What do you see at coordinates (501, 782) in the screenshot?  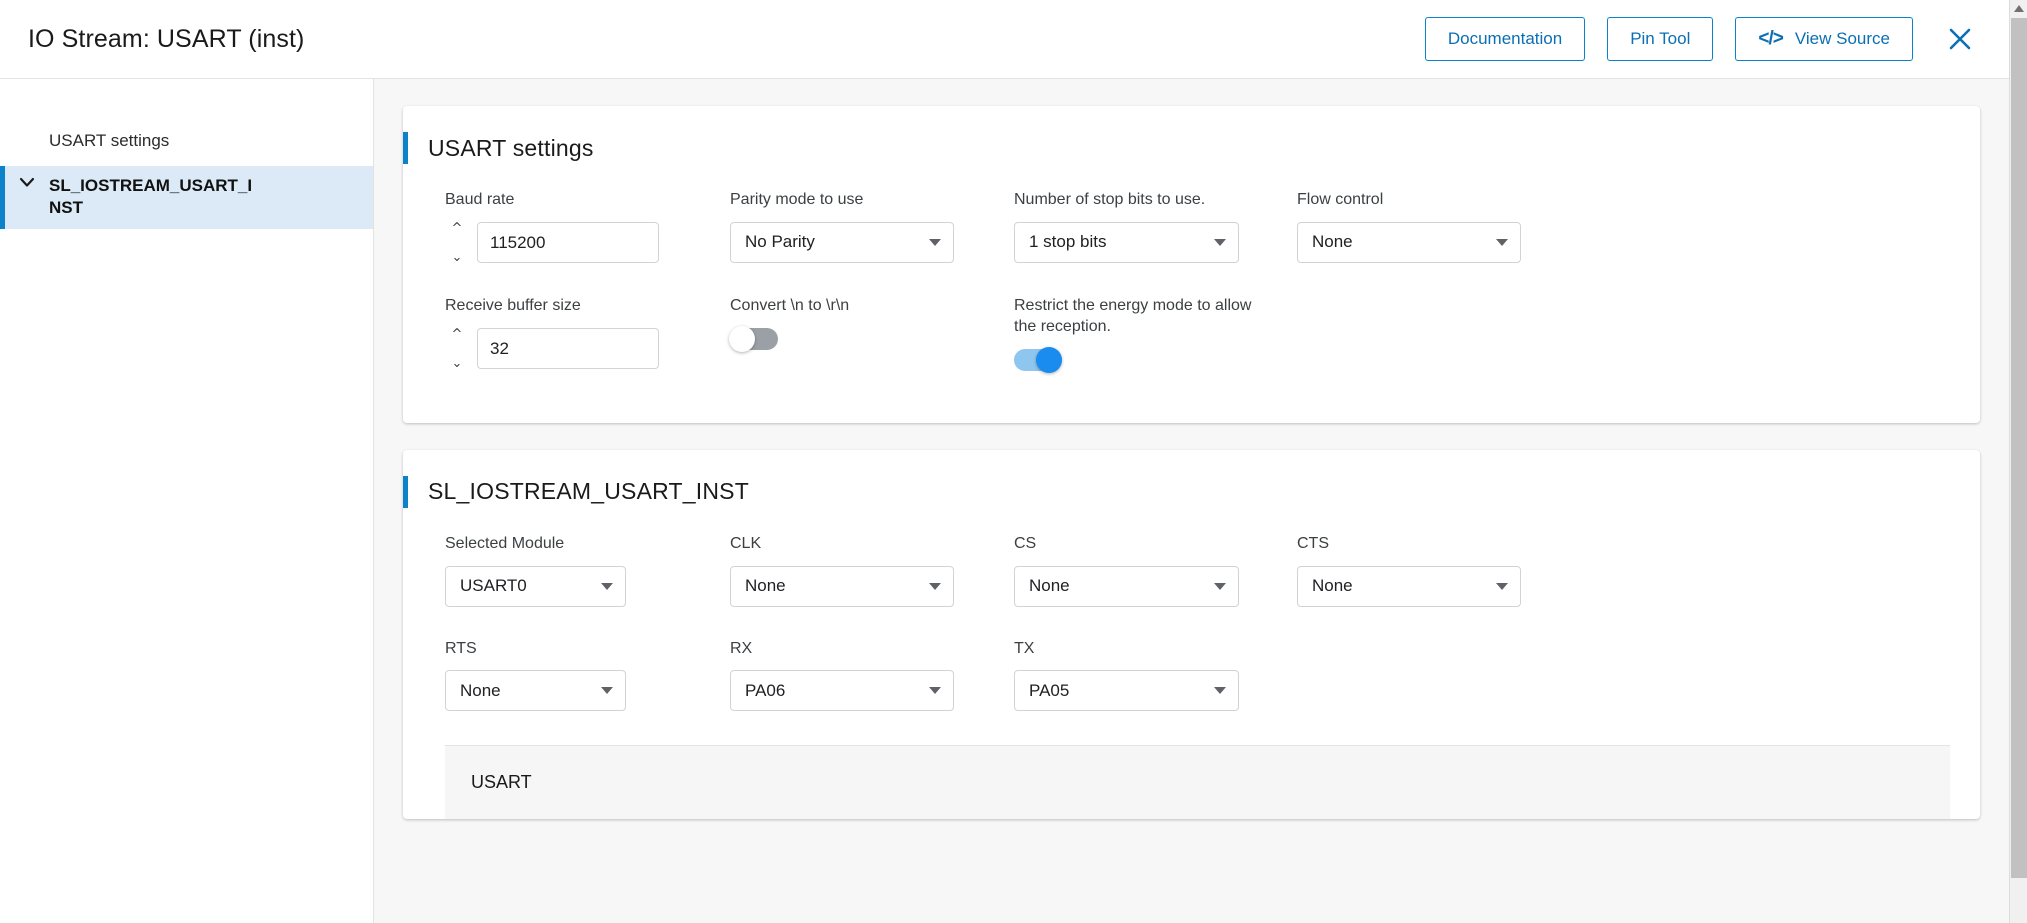 I see `sub-panel-title: USART` at bounding box center [501, 782].